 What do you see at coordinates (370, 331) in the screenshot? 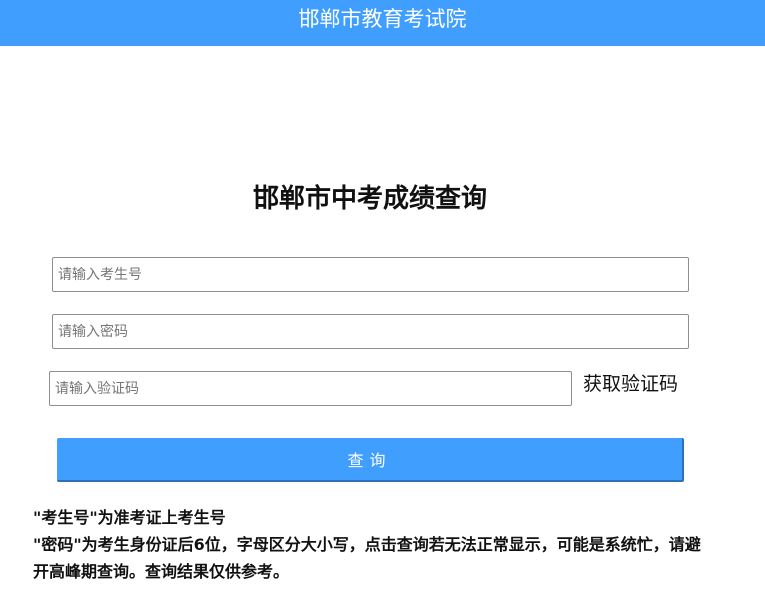
I see `password-input` at bounding box center [370, 331].